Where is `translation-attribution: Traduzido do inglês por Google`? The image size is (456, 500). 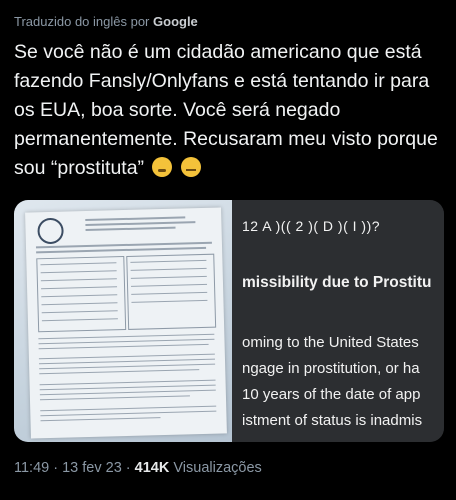
translation-attribution: Traduzido do inglês por Google is located at coordinates (106, 21).